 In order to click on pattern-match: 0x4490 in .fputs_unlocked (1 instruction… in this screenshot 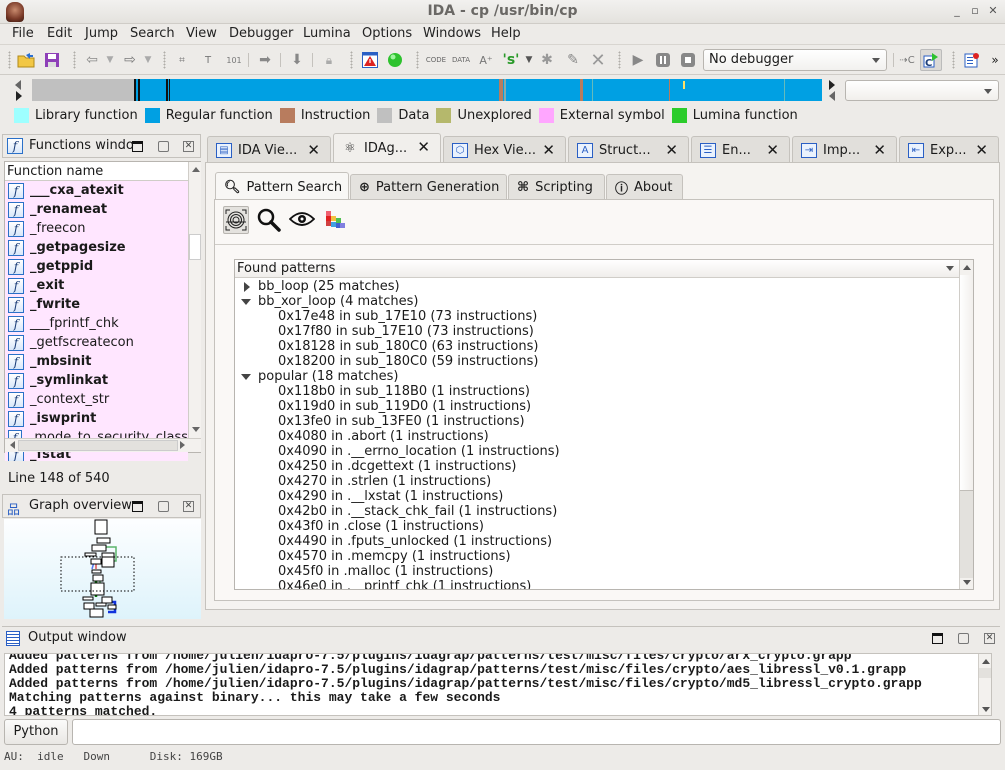, I will do `click(415, 541)`.